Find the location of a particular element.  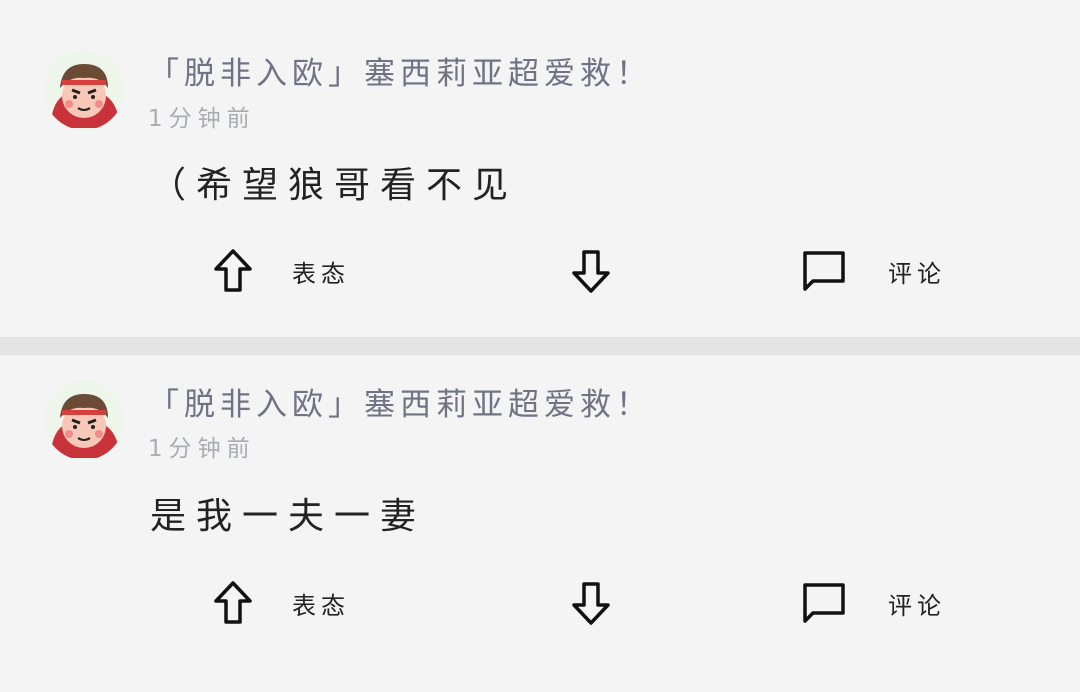

divider is located at coordinates (540, 346).